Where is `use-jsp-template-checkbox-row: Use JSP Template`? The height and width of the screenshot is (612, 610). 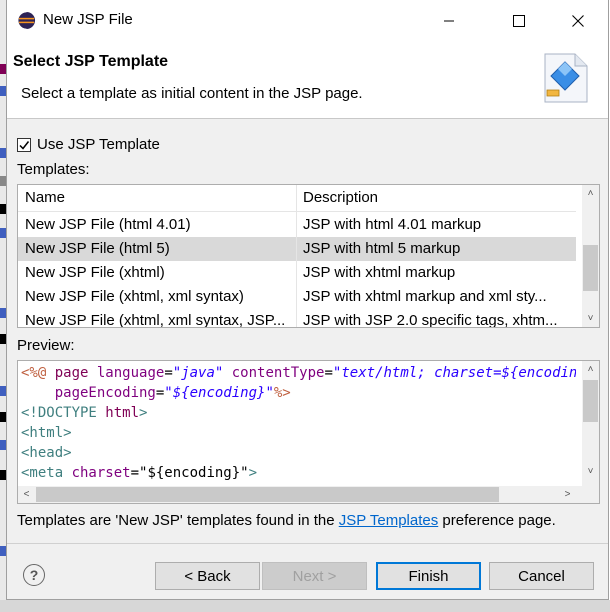
use-jsp-template-checkbox-row: Use JSP Template is located at coordinates (88, 144).